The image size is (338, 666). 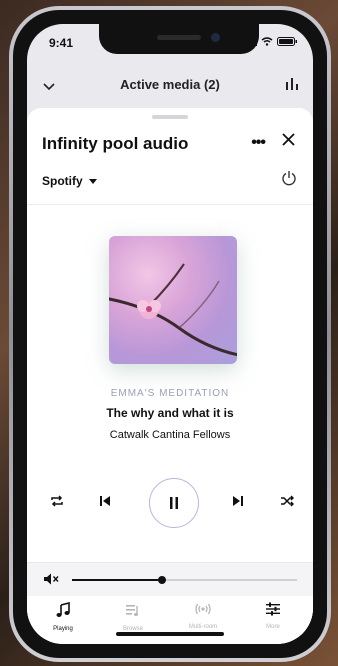 I want to click on top-bar: Active media (2), so click(x=170, y=86).